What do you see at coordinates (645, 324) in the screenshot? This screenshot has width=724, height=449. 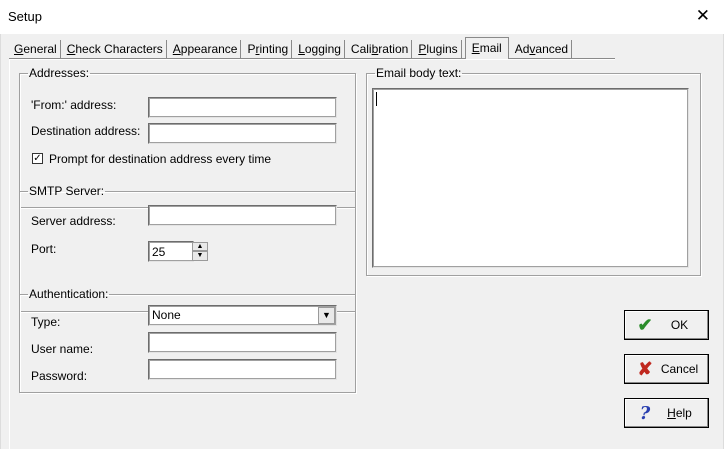 I see `checkmark-icon: ✔` at bounding box center [645, 324].